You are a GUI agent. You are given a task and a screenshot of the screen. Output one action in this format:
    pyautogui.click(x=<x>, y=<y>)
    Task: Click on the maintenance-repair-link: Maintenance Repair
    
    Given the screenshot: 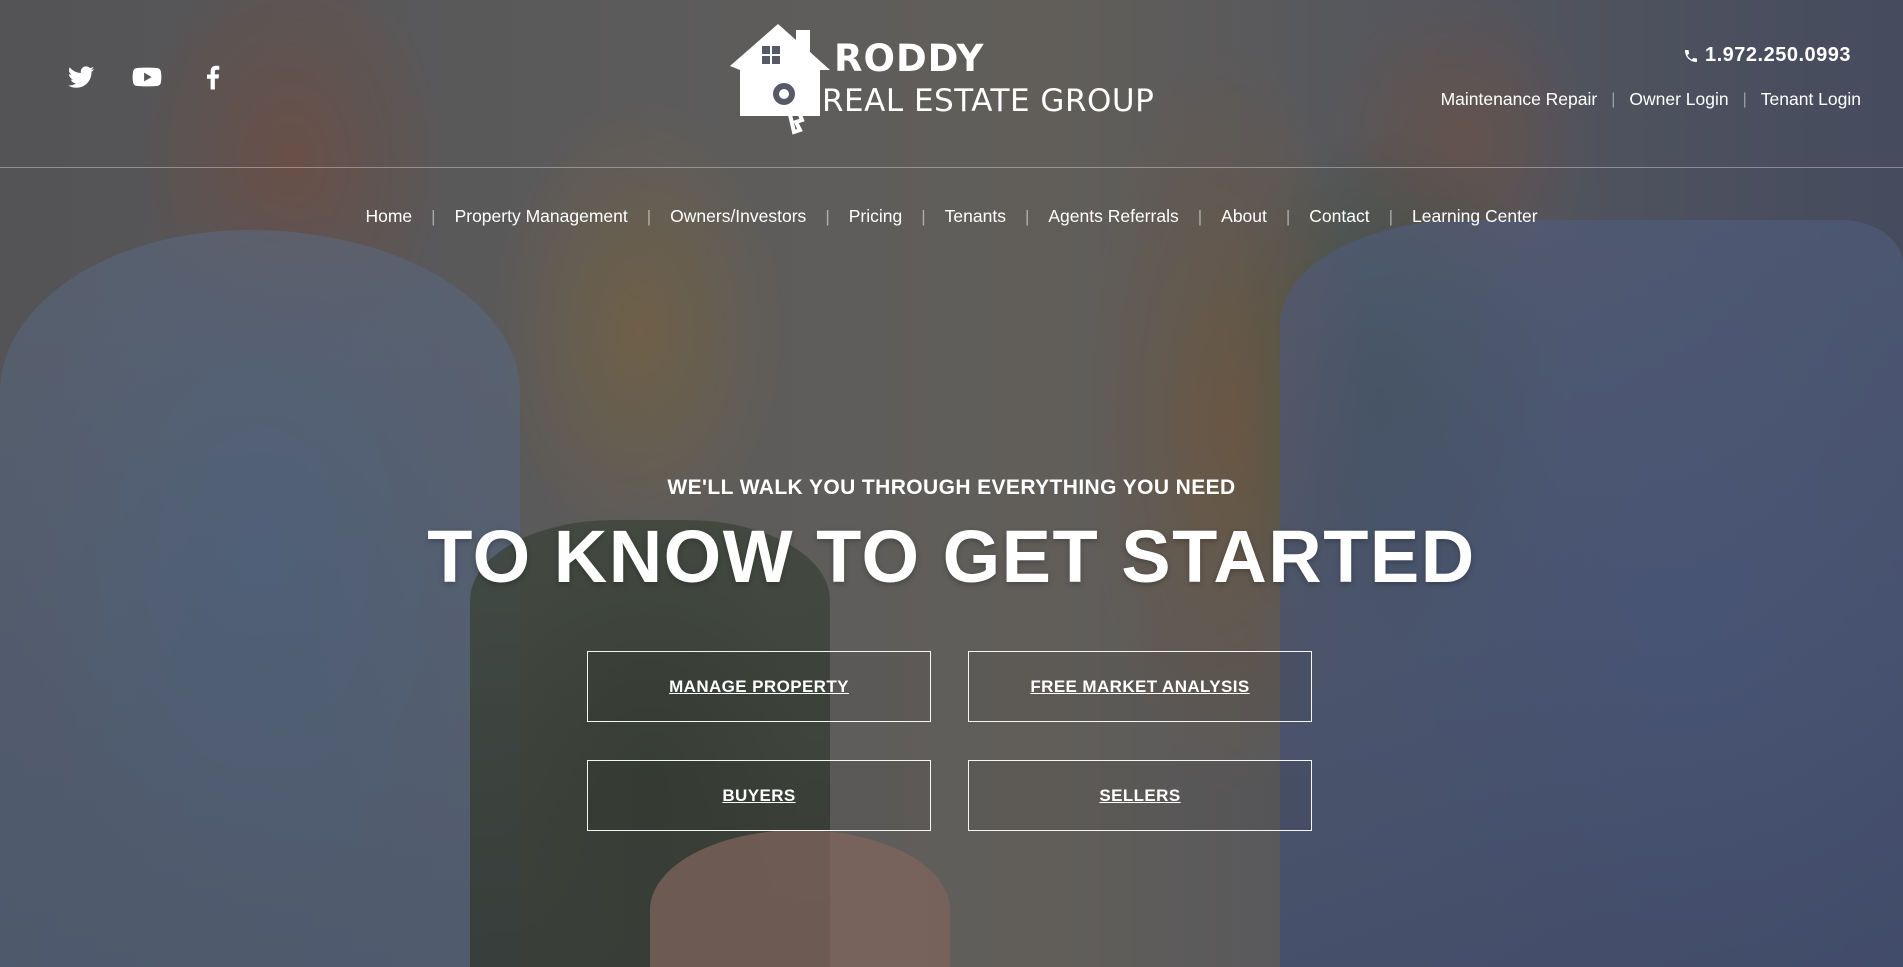 What is the action you would take?
    pyautogui.click(x=1519, y=99)
    